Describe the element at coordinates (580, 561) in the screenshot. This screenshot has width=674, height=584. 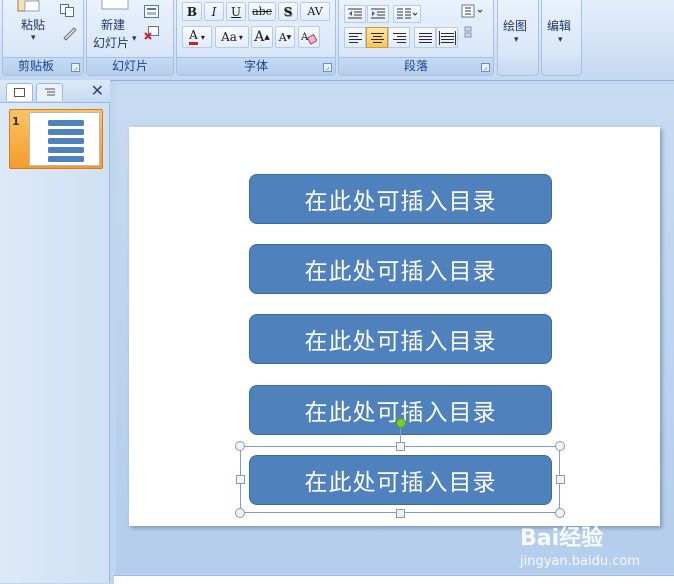
I see `watermark-line2: jingyan.baidu.com` at that location.